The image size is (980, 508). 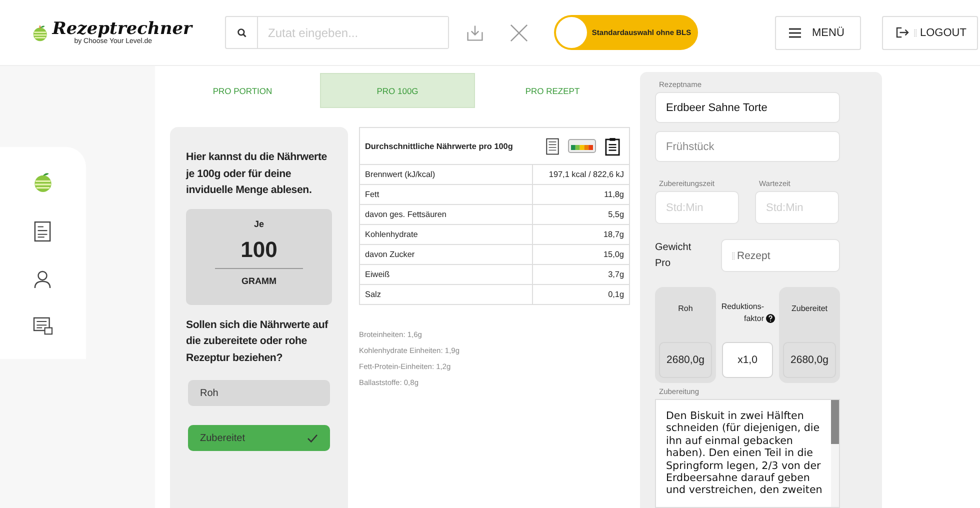 What do you see at coordinates (259, 393) in the screenshot?
I see `option-button: Roh` at bounding box center [259, 393].